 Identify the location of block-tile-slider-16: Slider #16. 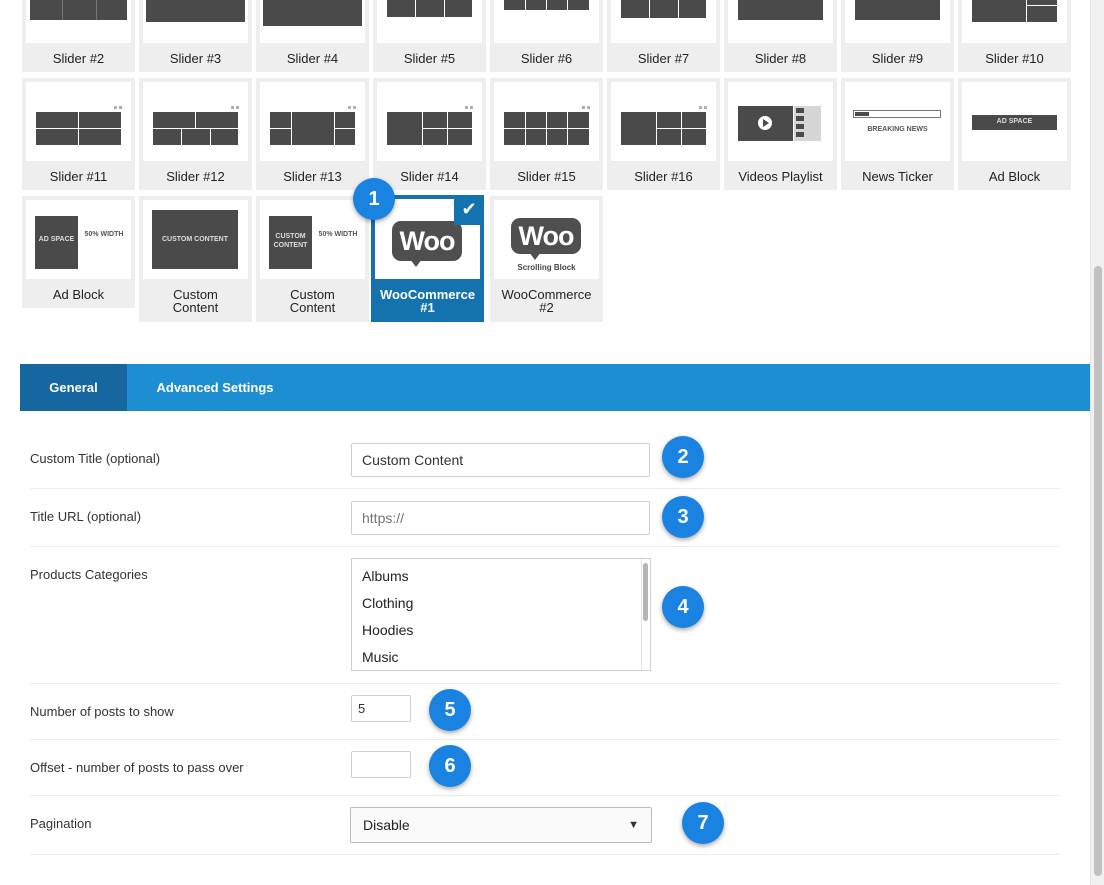
(663, 134).